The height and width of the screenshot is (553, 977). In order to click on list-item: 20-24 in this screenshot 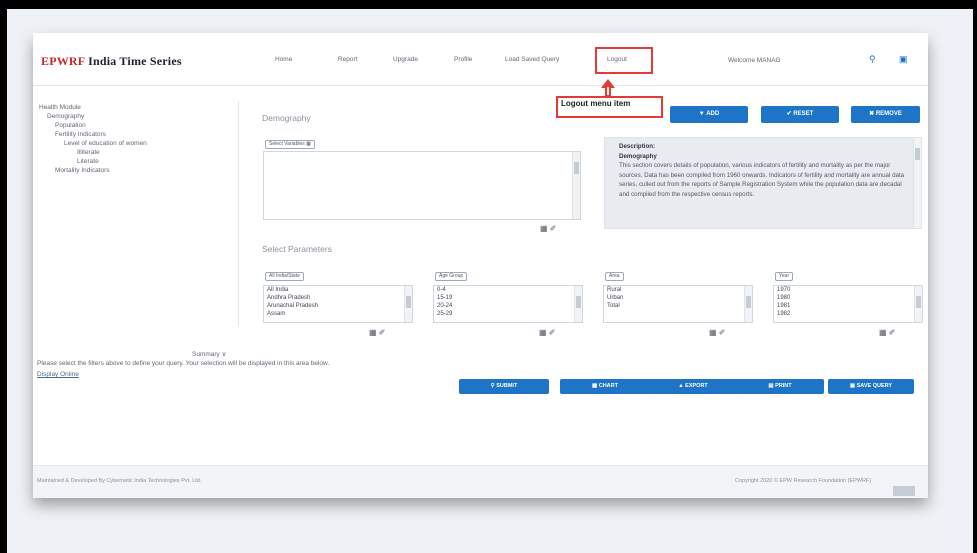, I will do `click(444, 306)`.